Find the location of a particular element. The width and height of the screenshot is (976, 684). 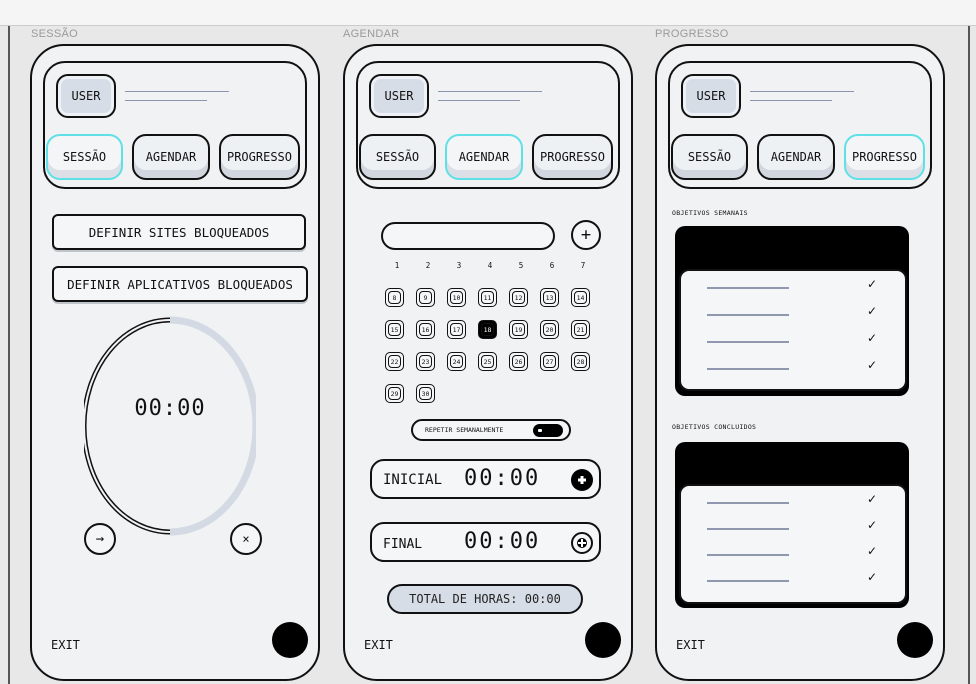

end-time-label: FINAL is located at coordinates (403, 544).